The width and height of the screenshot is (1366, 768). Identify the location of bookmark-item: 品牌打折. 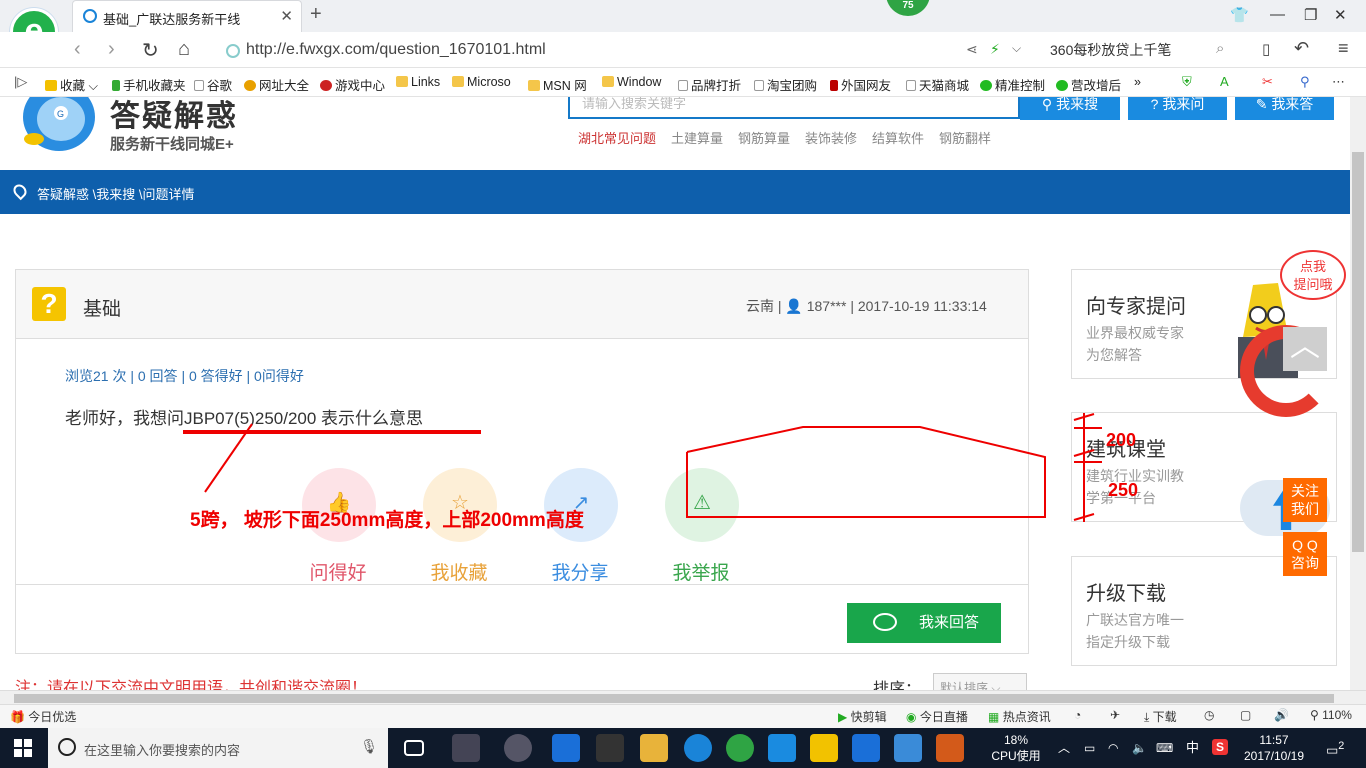
(709, 84).